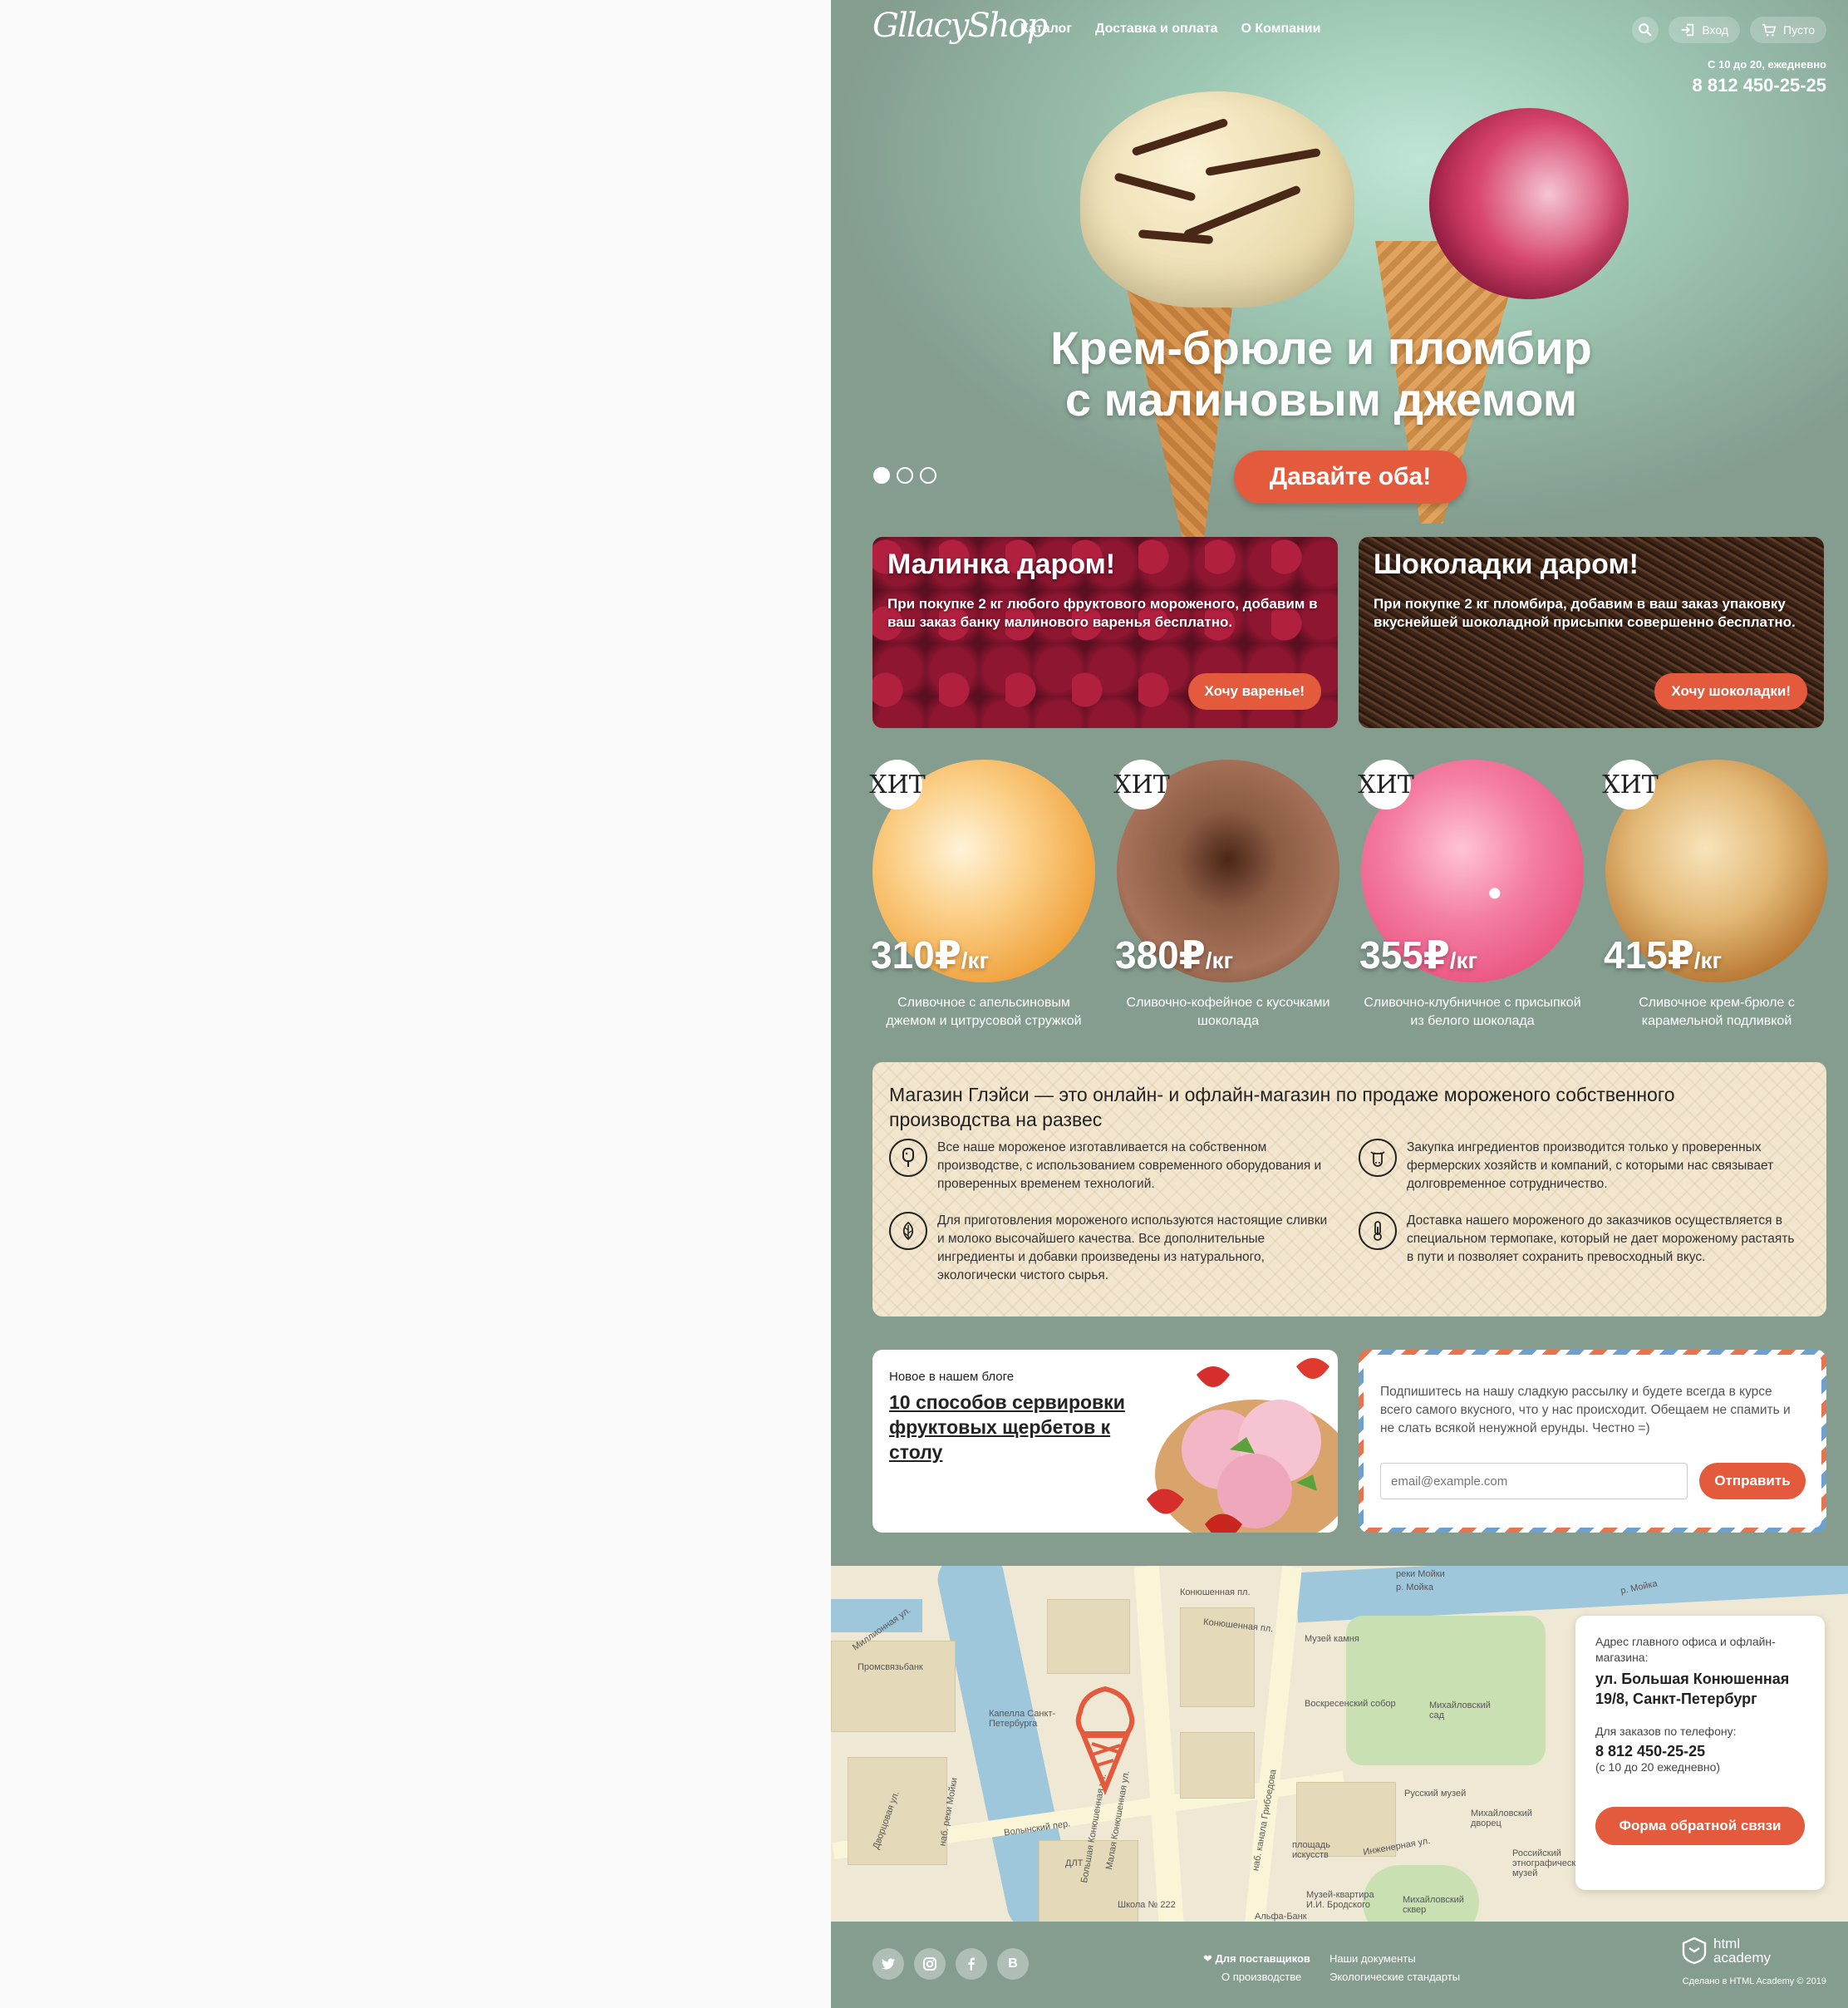 The height and width of the screenshot is (2008, 1848). I want to click on login-label: Вход, so click(1716, 30).